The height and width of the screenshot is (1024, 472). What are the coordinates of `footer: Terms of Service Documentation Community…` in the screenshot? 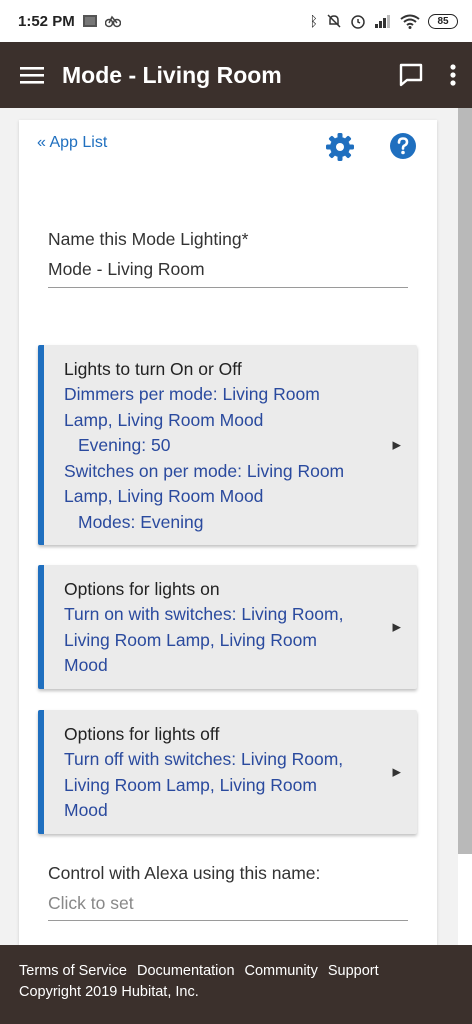 It's located at (236, 984).